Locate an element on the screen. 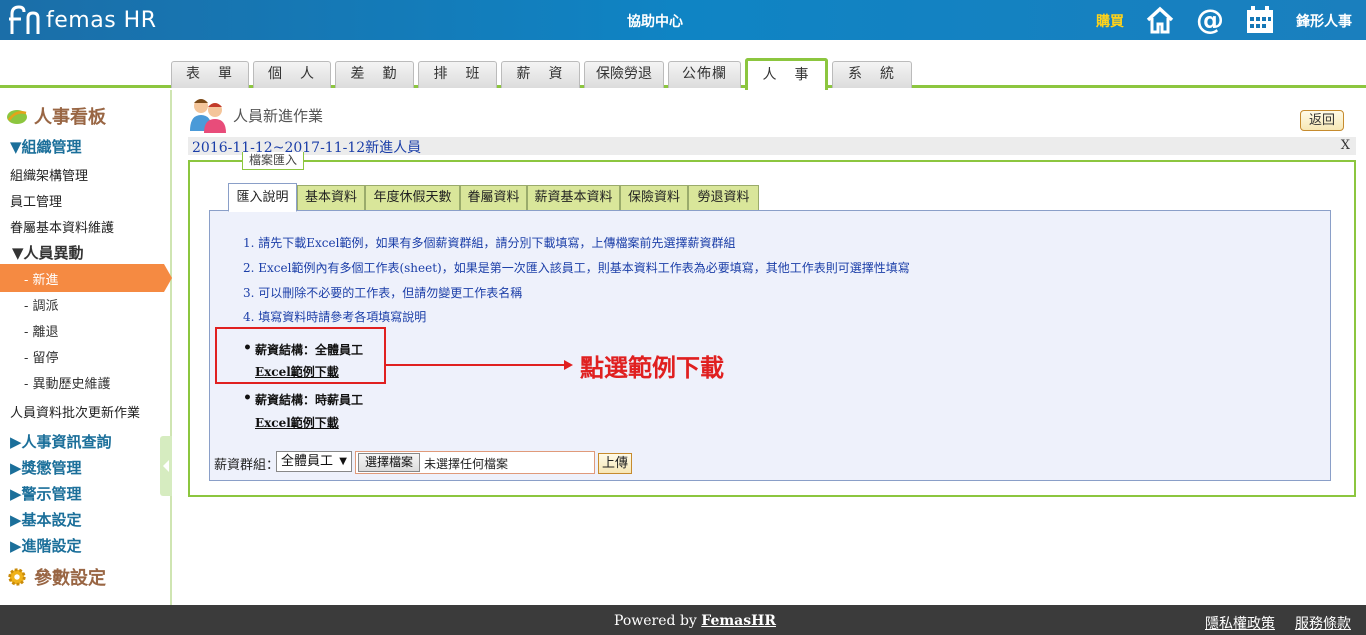  file-input: 選擇檔案 未選擇任何檔案 is located at coordinates (475, 462).